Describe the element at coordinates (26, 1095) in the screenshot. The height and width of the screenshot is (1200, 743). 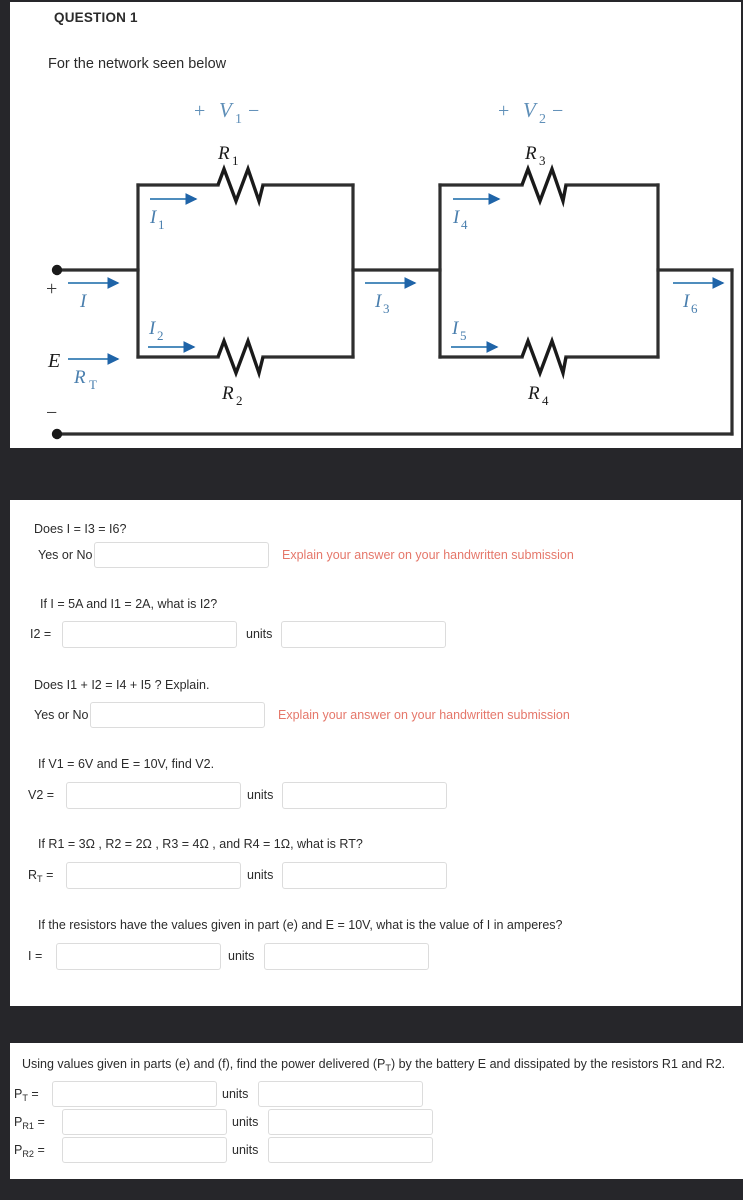
I see `power-total-label: PT =` at that location.